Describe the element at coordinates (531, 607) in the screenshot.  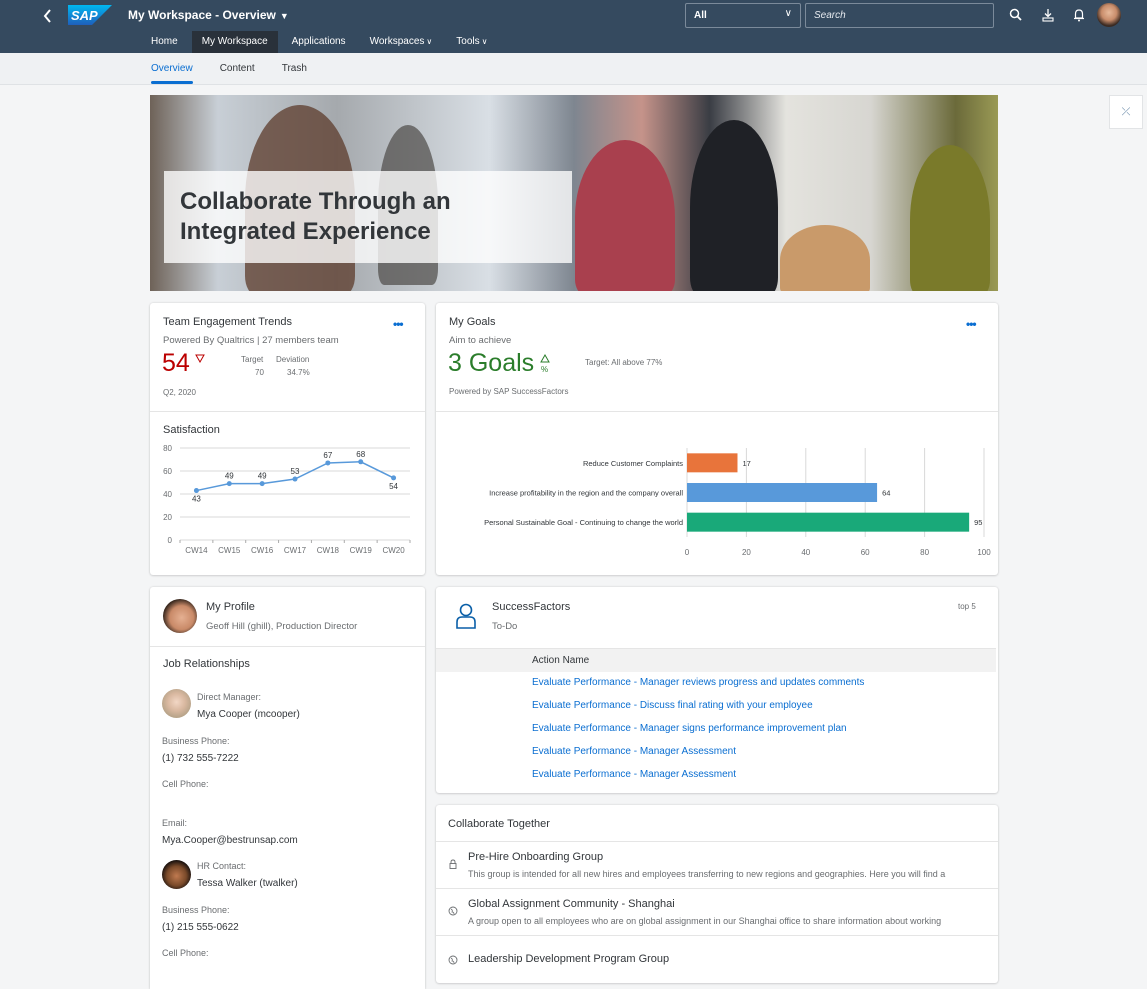
I see `card-title: SuccessFactors` at that location.